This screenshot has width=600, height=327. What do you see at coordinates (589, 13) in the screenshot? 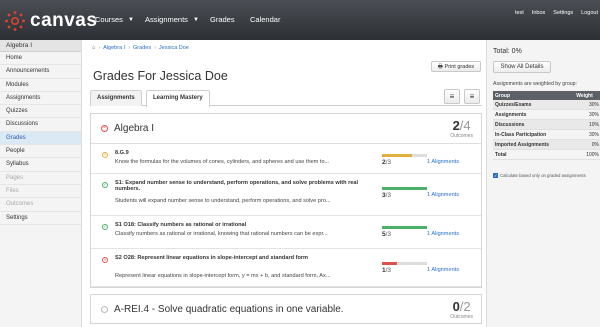
I see `user-link-logout: Logout` at bounding box center [589, 13].